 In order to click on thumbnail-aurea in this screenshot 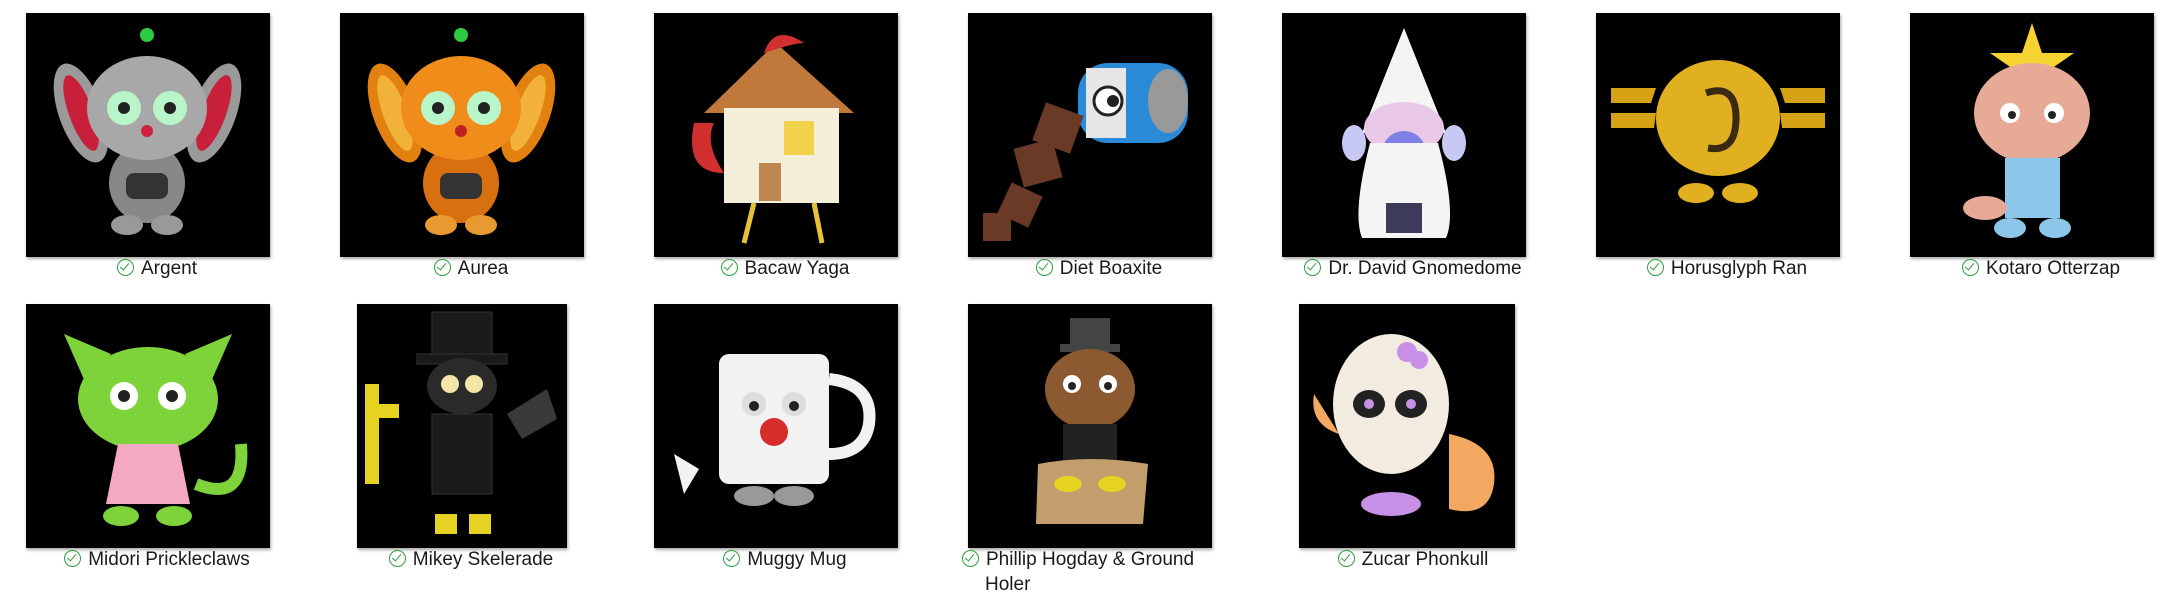, I will do `click(462, 135)`.